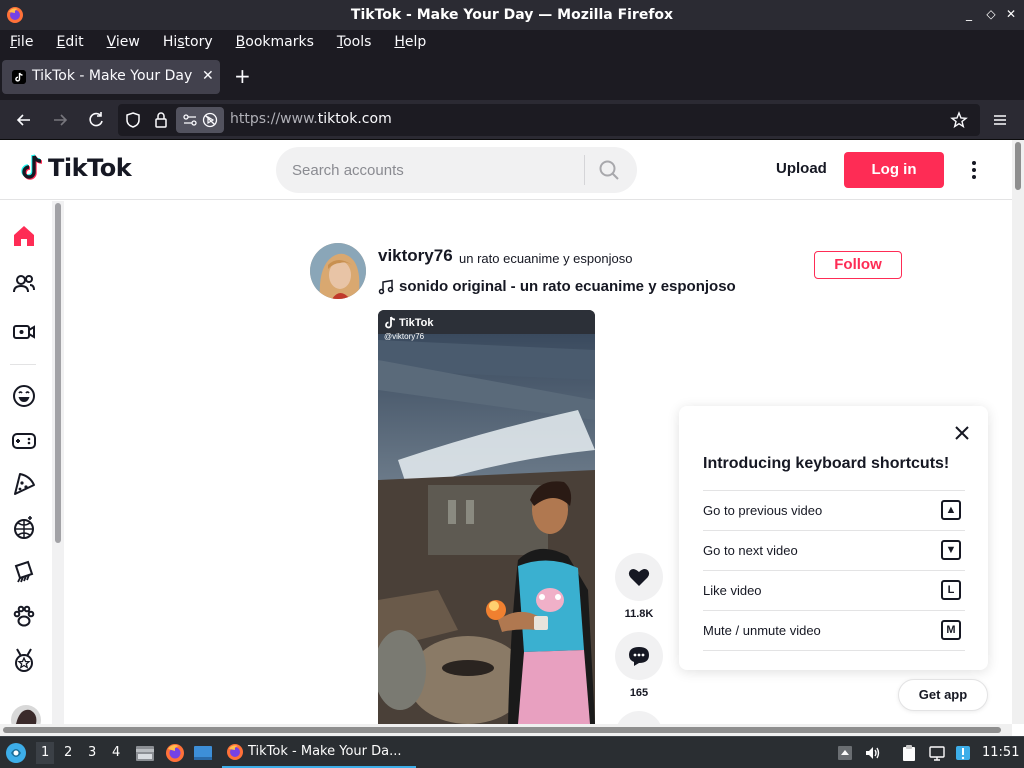 The height and width of the screenshot is (768, 1024). I want to click on author-username: viktory76, so click(415, 256).